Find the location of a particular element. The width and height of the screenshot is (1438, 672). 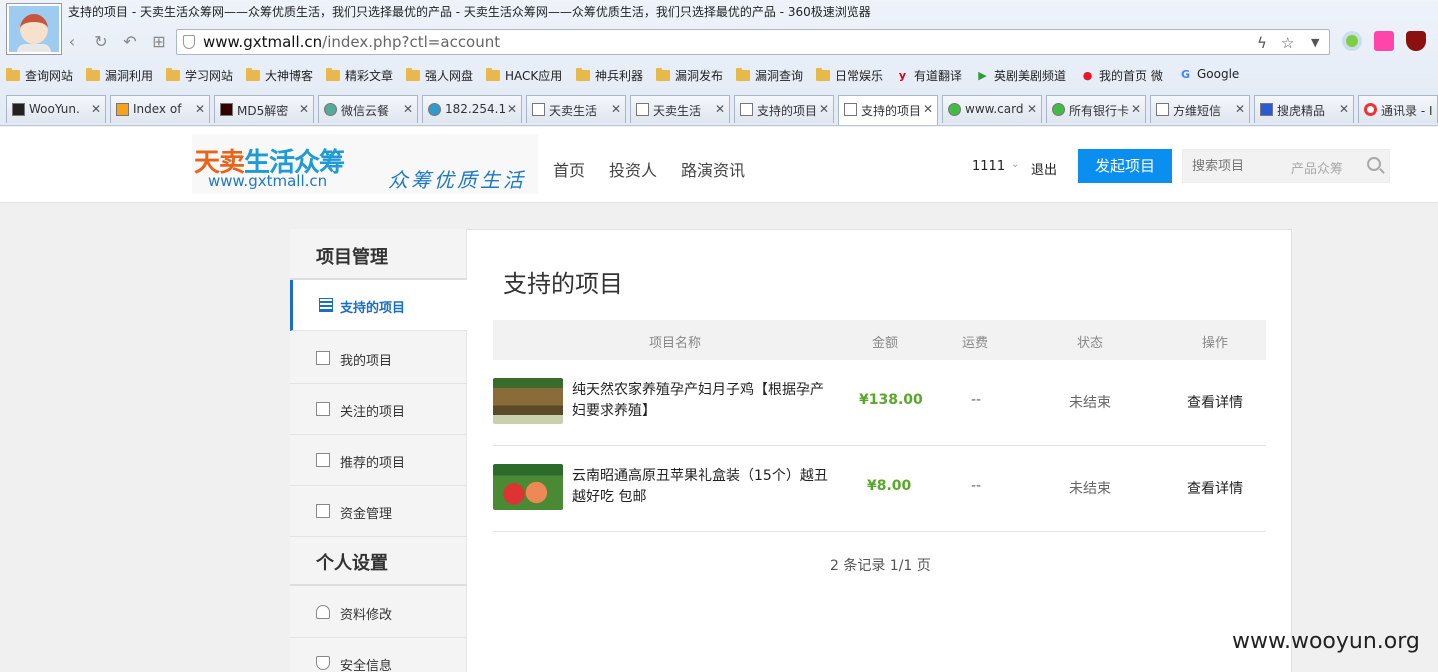

col-shipping: 运费 is located at coordinates (975, 343).